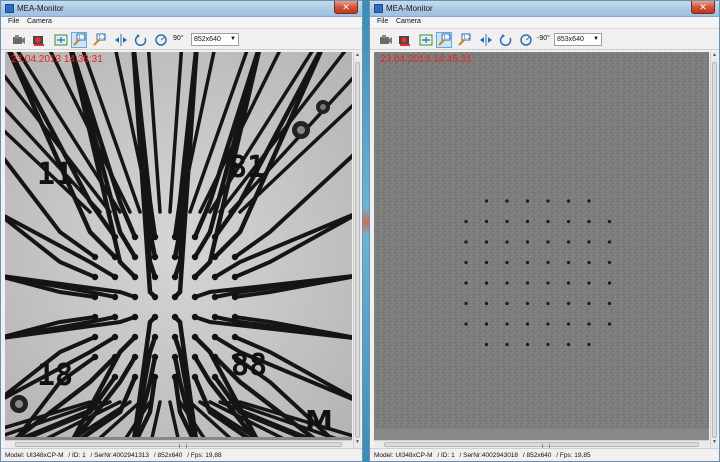  I want to click on chip-corner-letter: M, so click(319, 420).